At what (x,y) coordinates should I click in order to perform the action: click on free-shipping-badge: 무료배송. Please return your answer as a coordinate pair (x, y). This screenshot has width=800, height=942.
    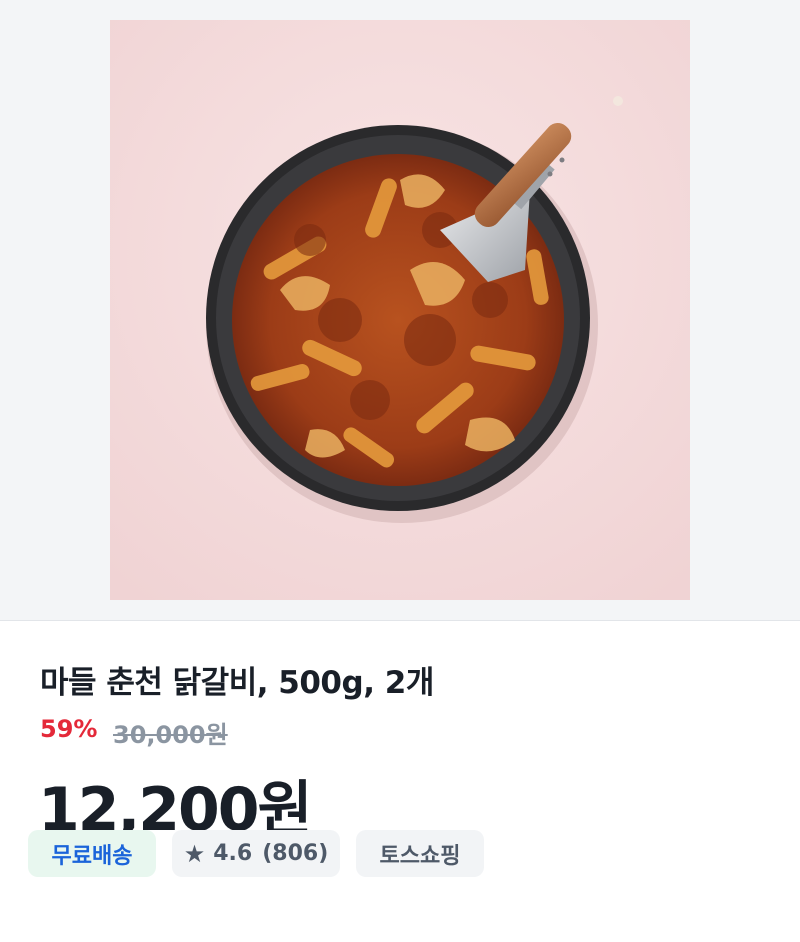
    Looking at the image, I should click on (92, 853).